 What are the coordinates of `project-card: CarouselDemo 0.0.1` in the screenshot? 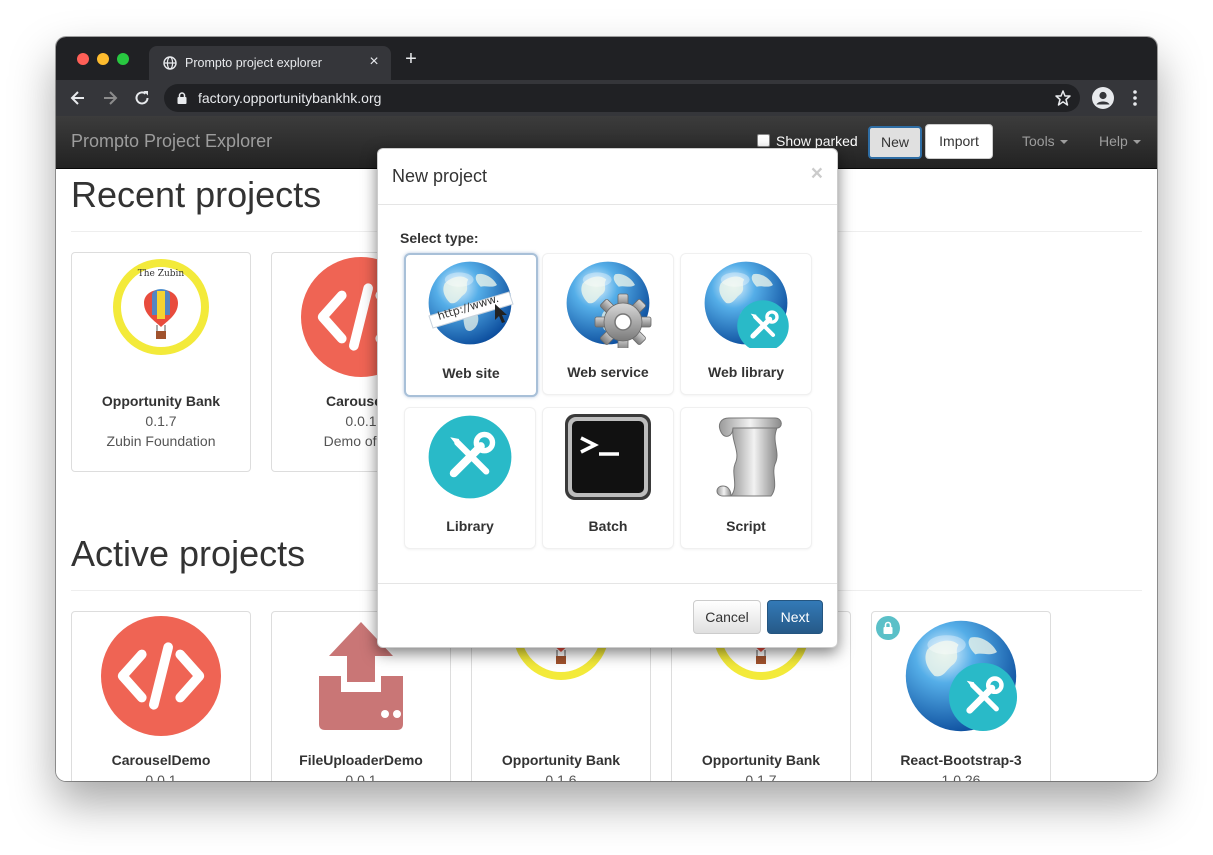 It's located at (161, 696).